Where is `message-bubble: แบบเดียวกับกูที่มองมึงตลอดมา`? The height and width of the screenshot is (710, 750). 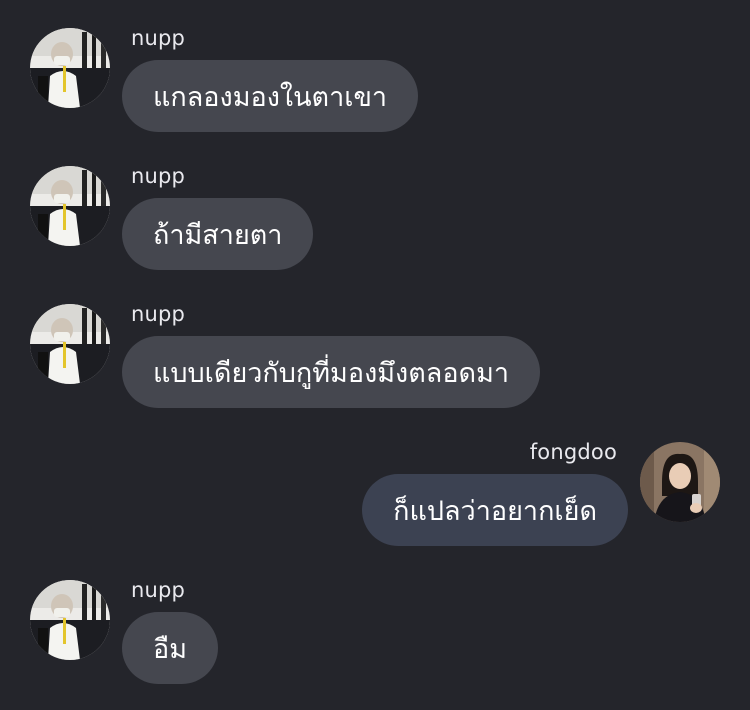
message-bubble: แบบเดียวกับกูที่มองมึงตลอดมา is located at coordinates (331, 372).